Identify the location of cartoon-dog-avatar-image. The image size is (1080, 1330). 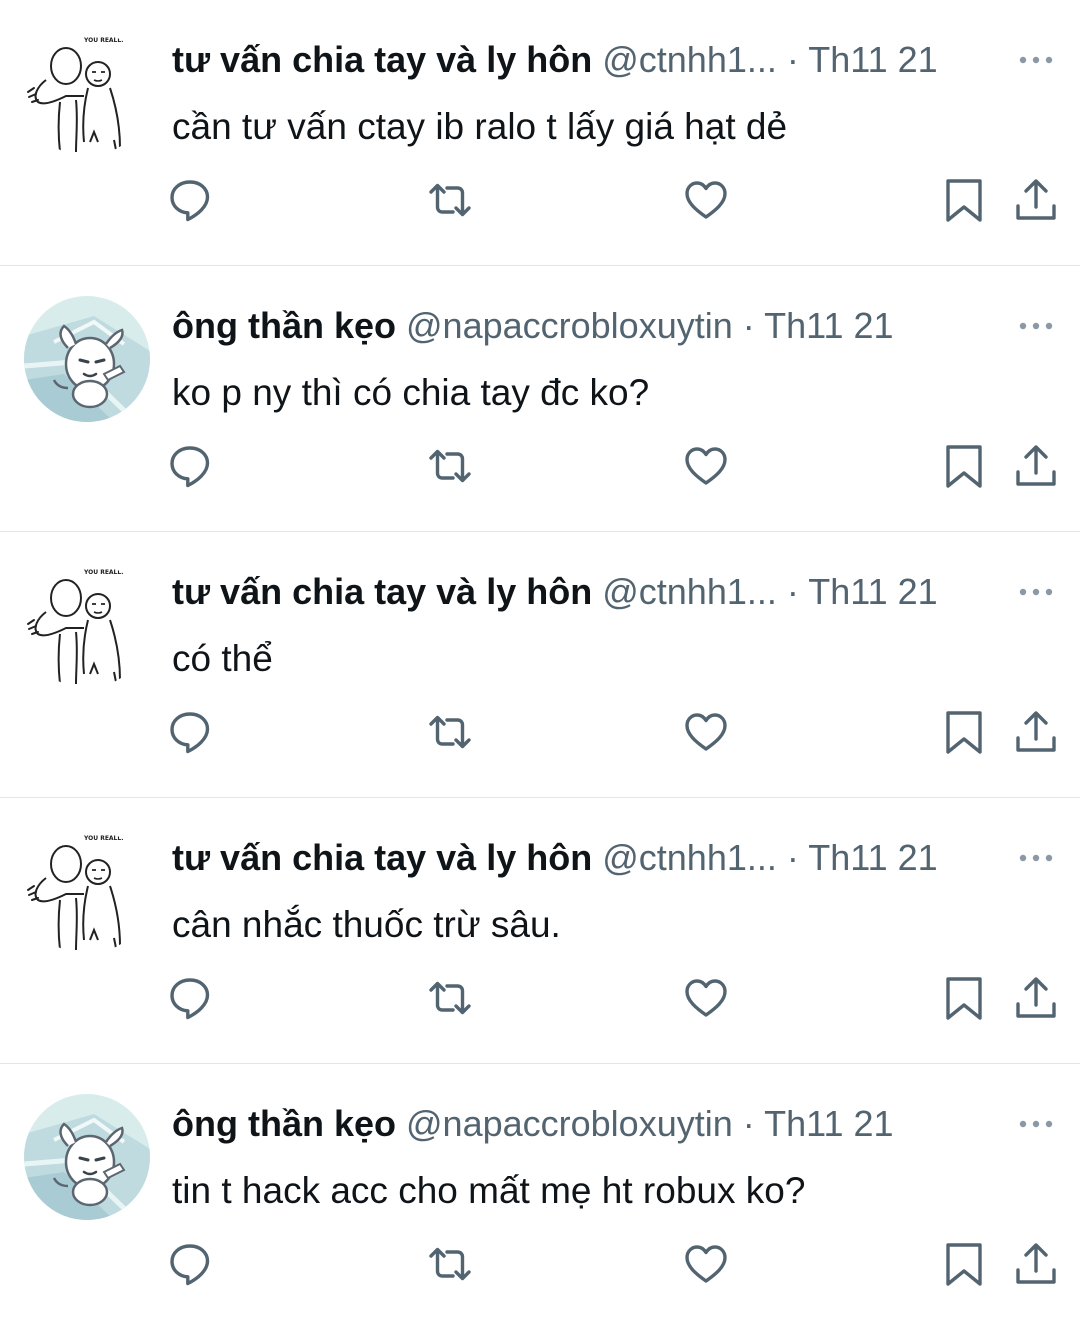
(87, 359).